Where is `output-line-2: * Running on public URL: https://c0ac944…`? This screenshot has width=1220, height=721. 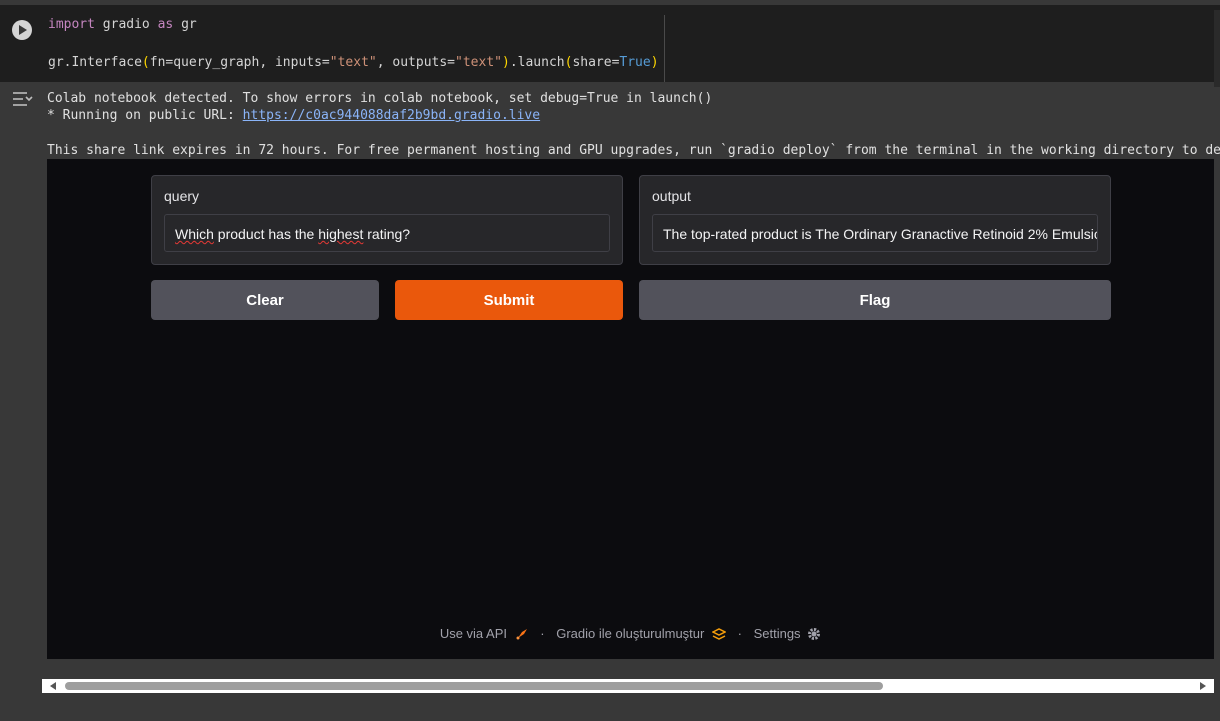
output-line-2: * Running on public URL: https://c0ac944… is located at coordinates (293, 115).